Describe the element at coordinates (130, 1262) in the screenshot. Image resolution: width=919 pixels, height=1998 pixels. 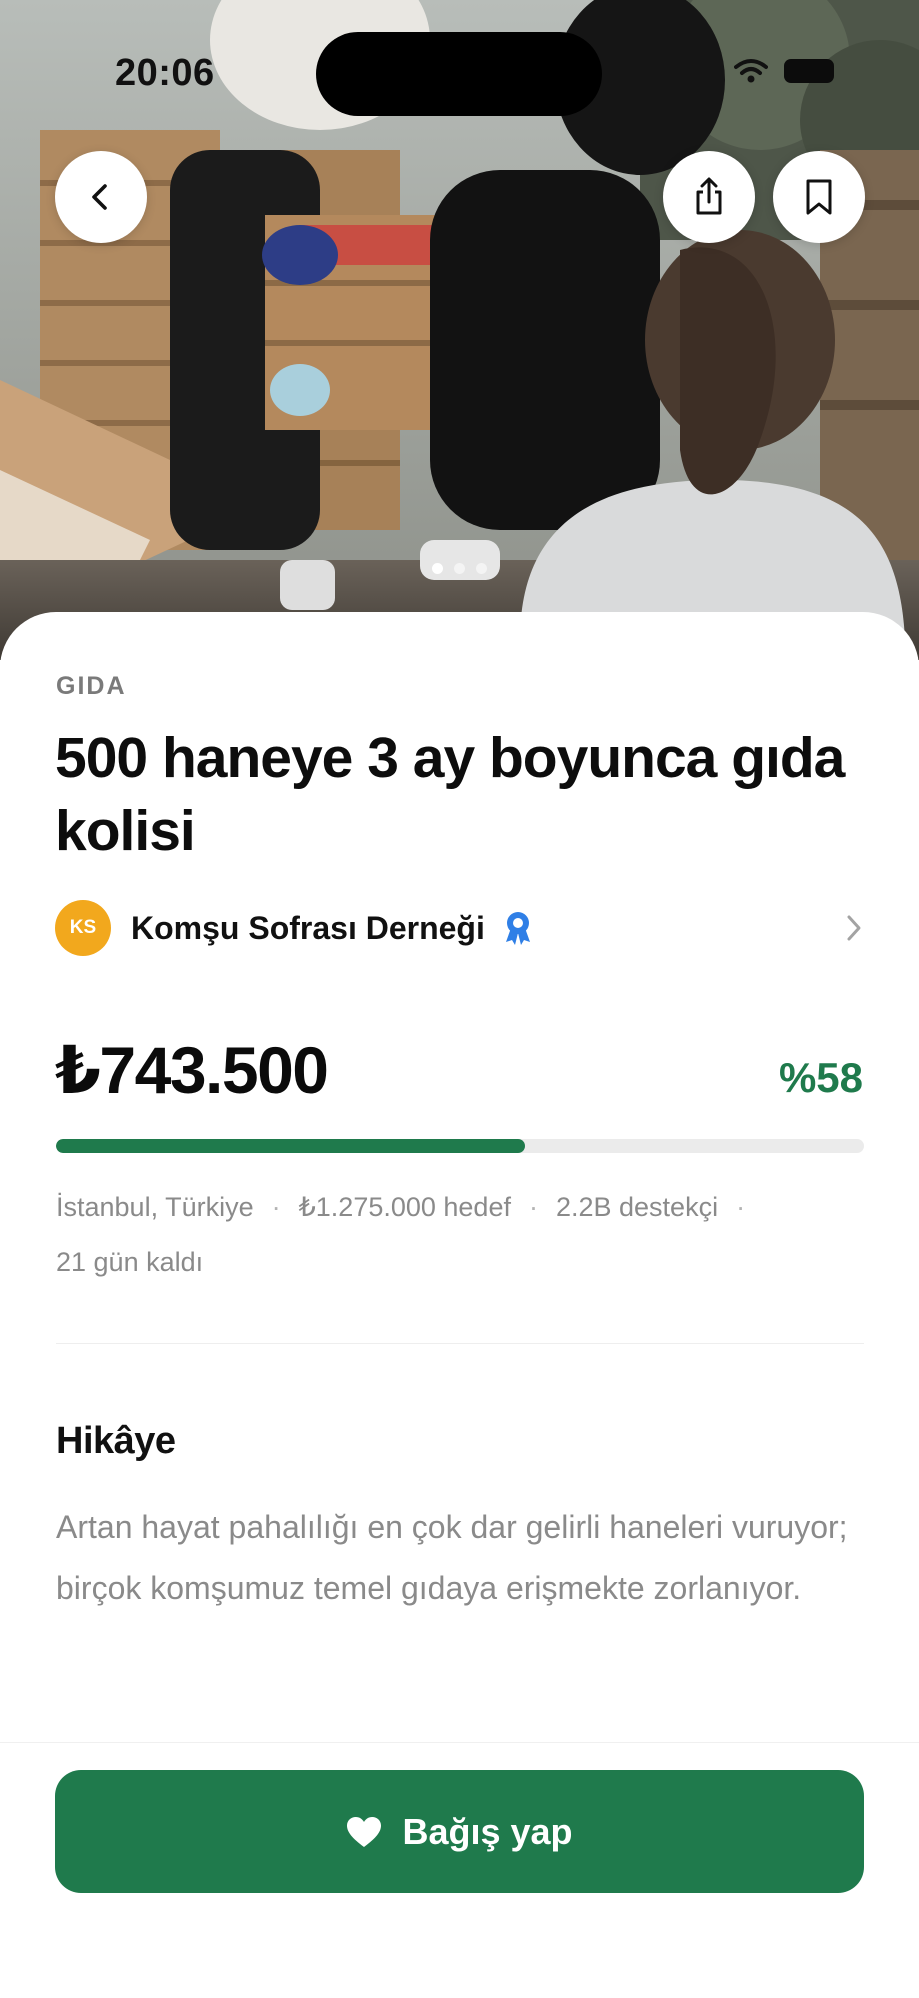
I see `meta-days-left: 21 gün kaldı` at that location.